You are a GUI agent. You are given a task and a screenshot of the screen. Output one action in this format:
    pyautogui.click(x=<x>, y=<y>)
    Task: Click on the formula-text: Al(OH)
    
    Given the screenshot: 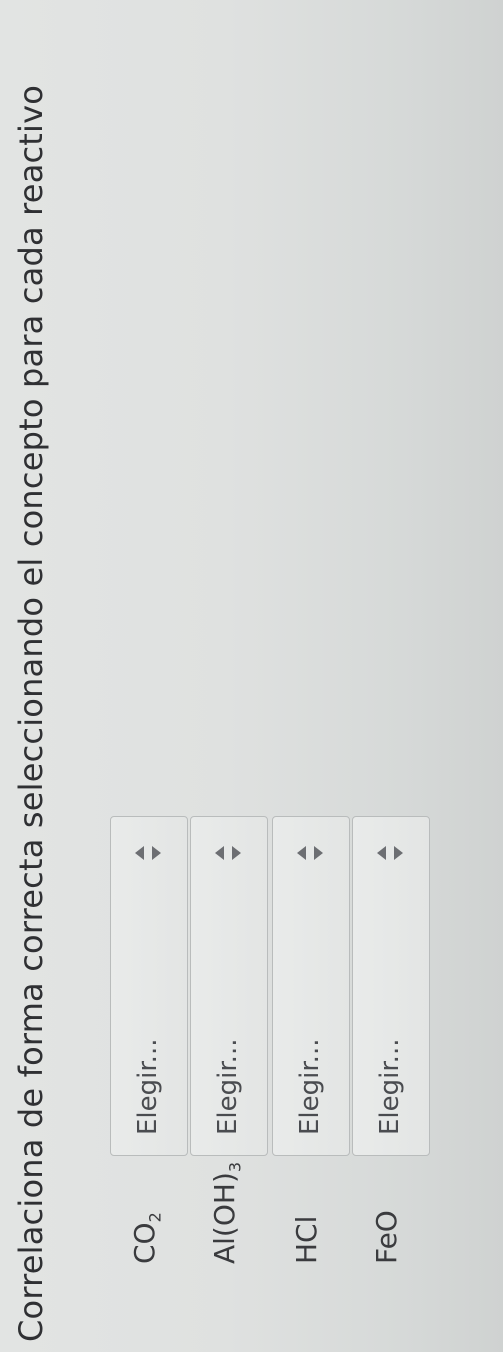 What is the action you would take?
    pyautogui.click(x=224, y=1218)
    